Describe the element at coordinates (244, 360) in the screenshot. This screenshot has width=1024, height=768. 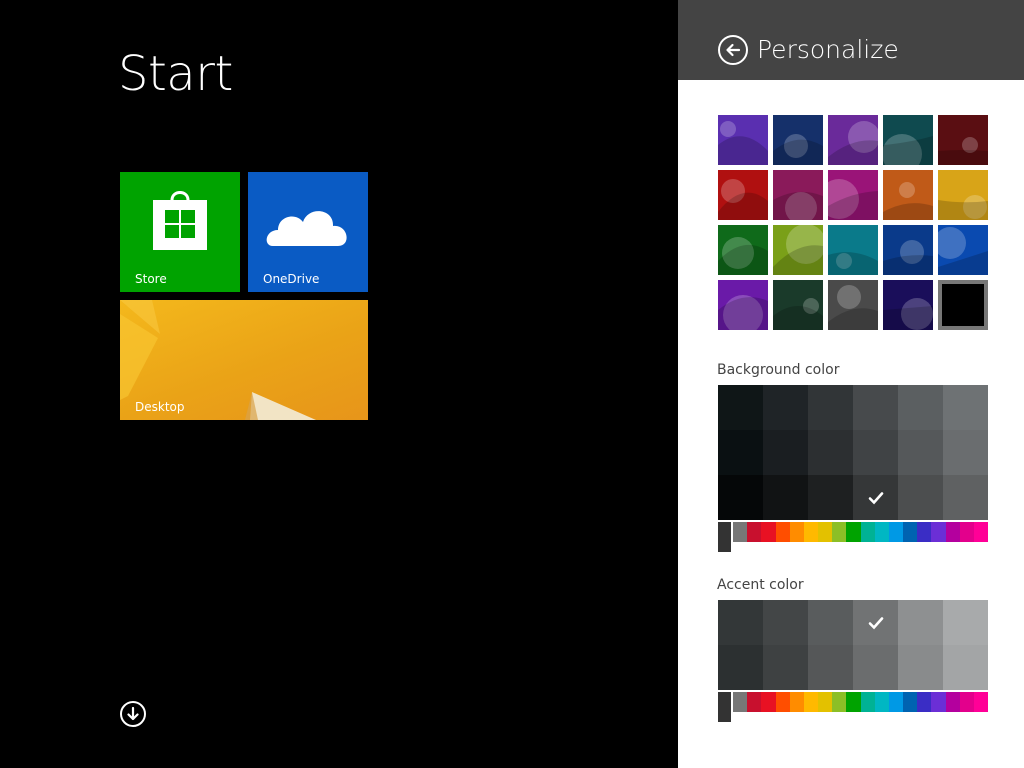
I see `desktop-tile: Desktop` at that location.